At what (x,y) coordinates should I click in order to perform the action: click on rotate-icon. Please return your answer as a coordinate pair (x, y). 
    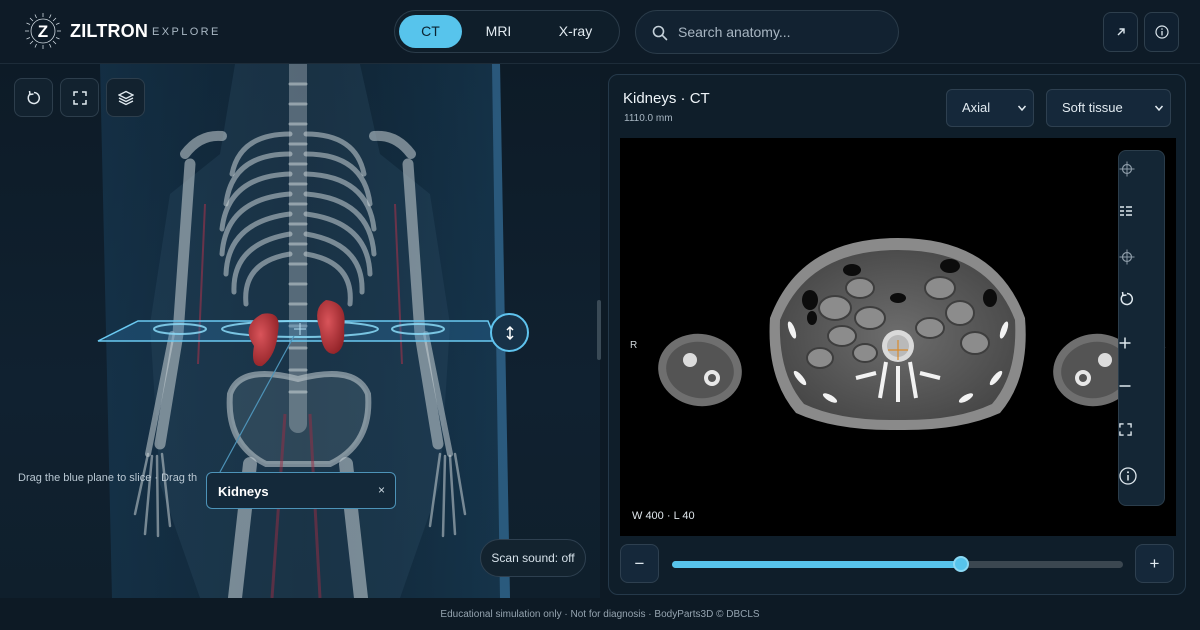
    Looking at the image, I should click on (1126, 298).